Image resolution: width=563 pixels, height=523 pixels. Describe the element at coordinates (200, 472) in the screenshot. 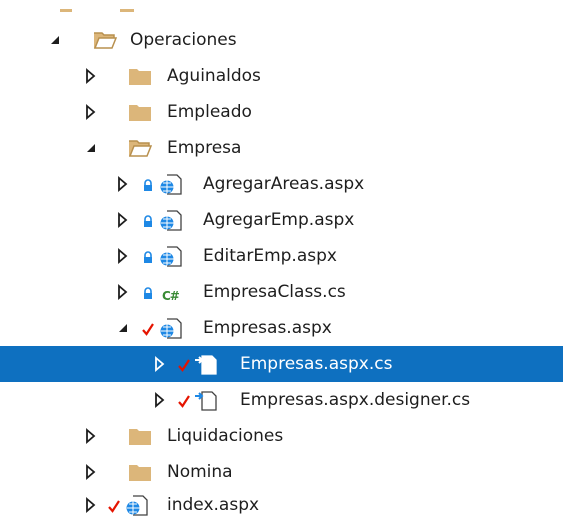

I see `tree-item-label: Nomina` at that location.